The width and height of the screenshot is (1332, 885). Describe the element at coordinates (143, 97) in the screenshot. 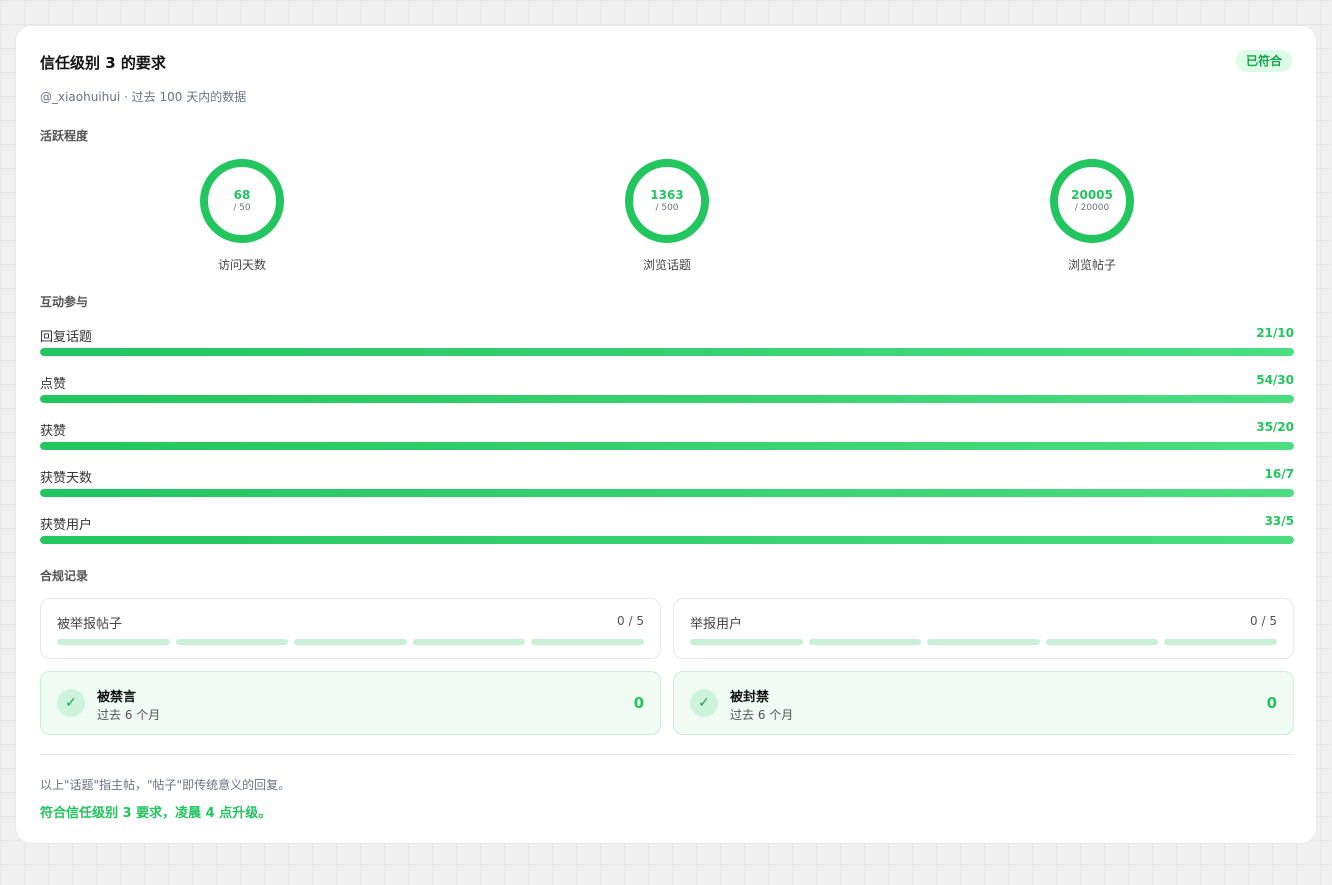

I see `subtitle: @_xiaohuihui · 过去 100 天内的数据` at that location.